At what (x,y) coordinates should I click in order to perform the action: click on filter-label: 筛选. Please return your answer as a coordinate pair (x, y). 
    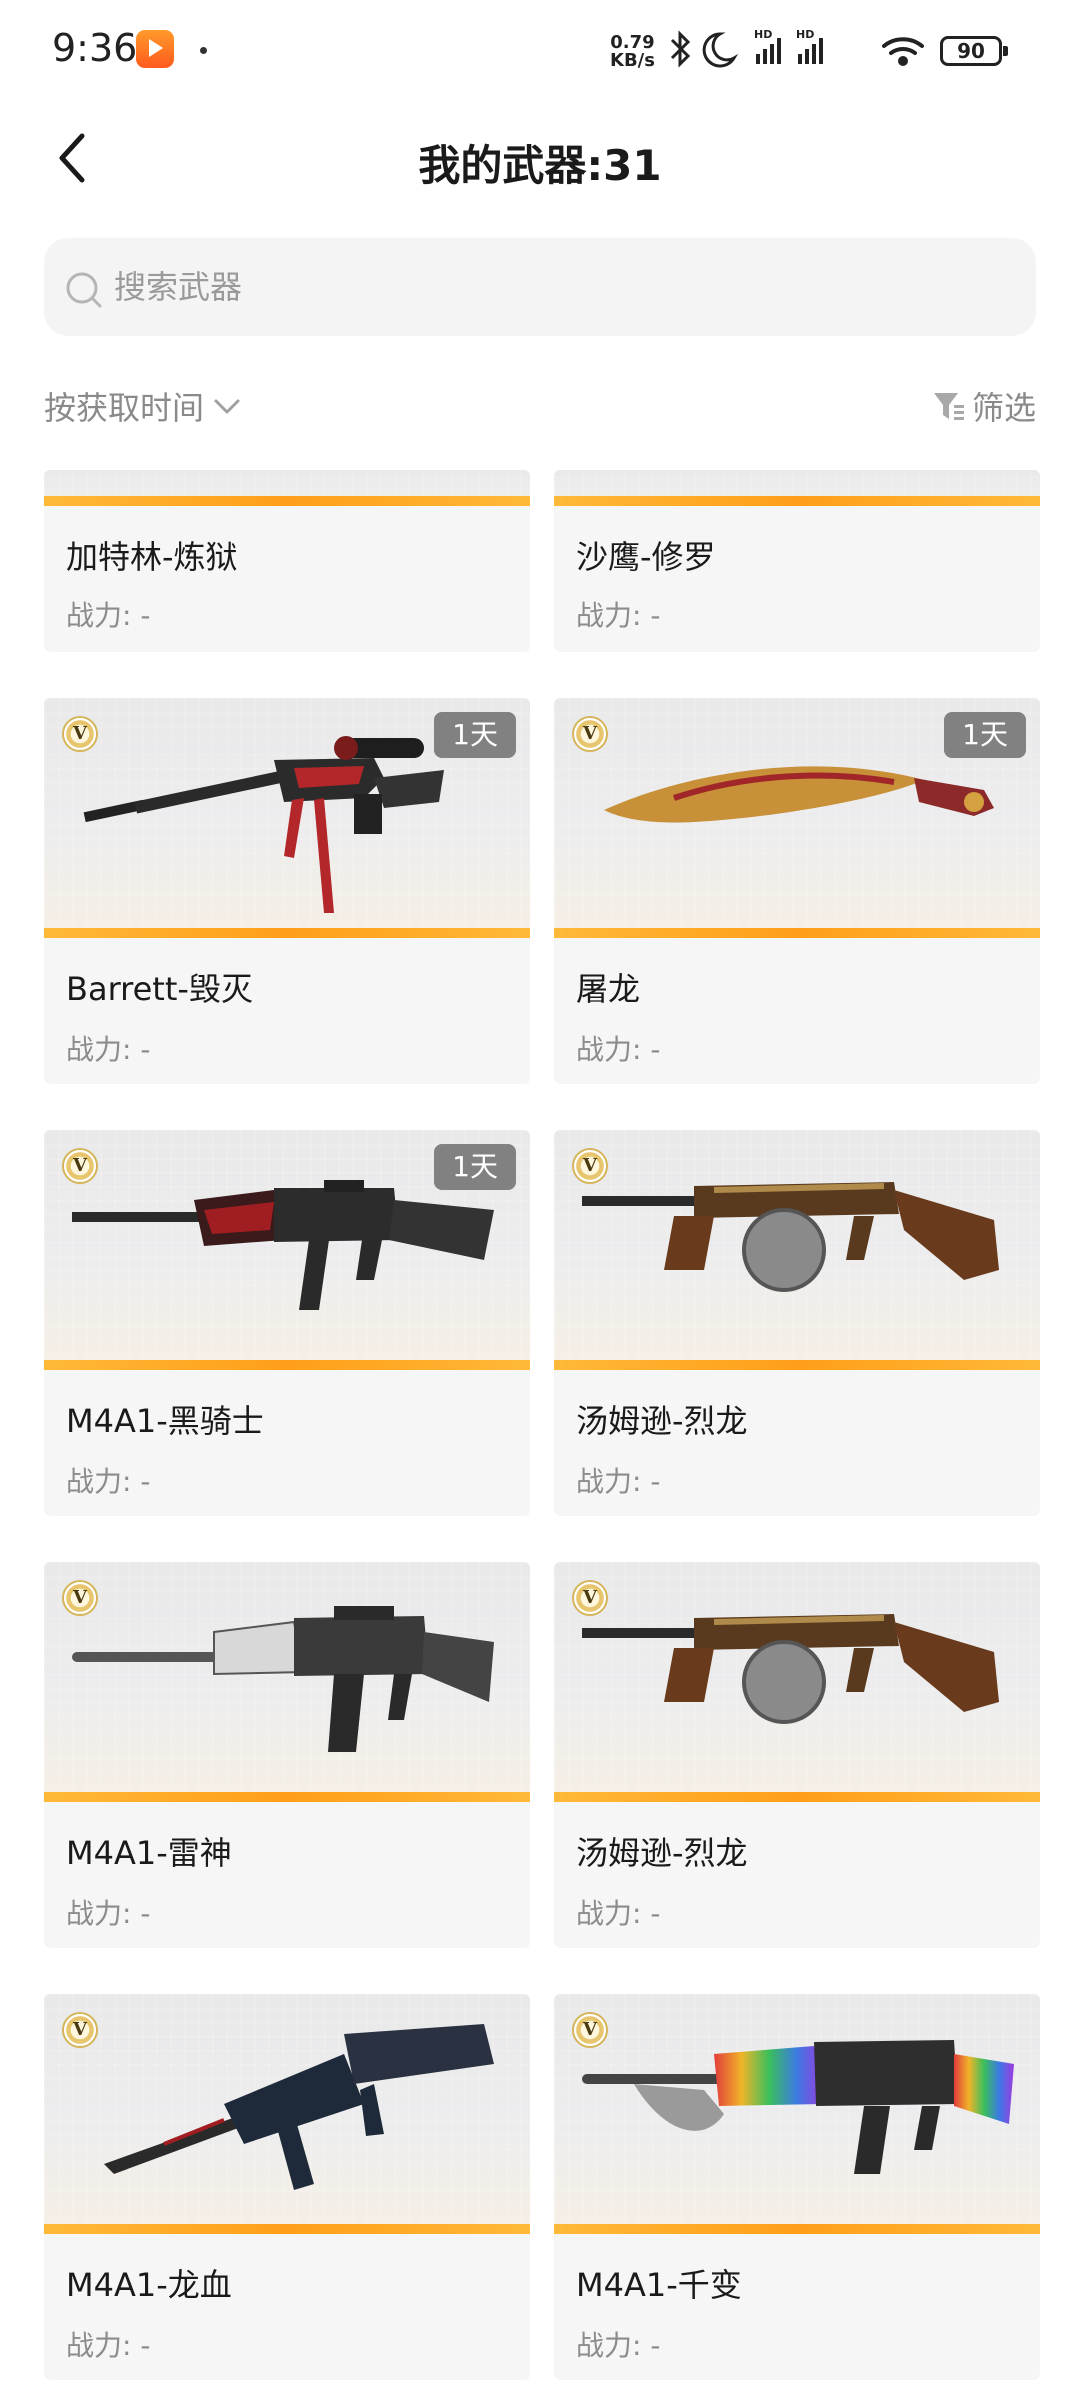
    Looking at the image, I should click on (1003, 408).